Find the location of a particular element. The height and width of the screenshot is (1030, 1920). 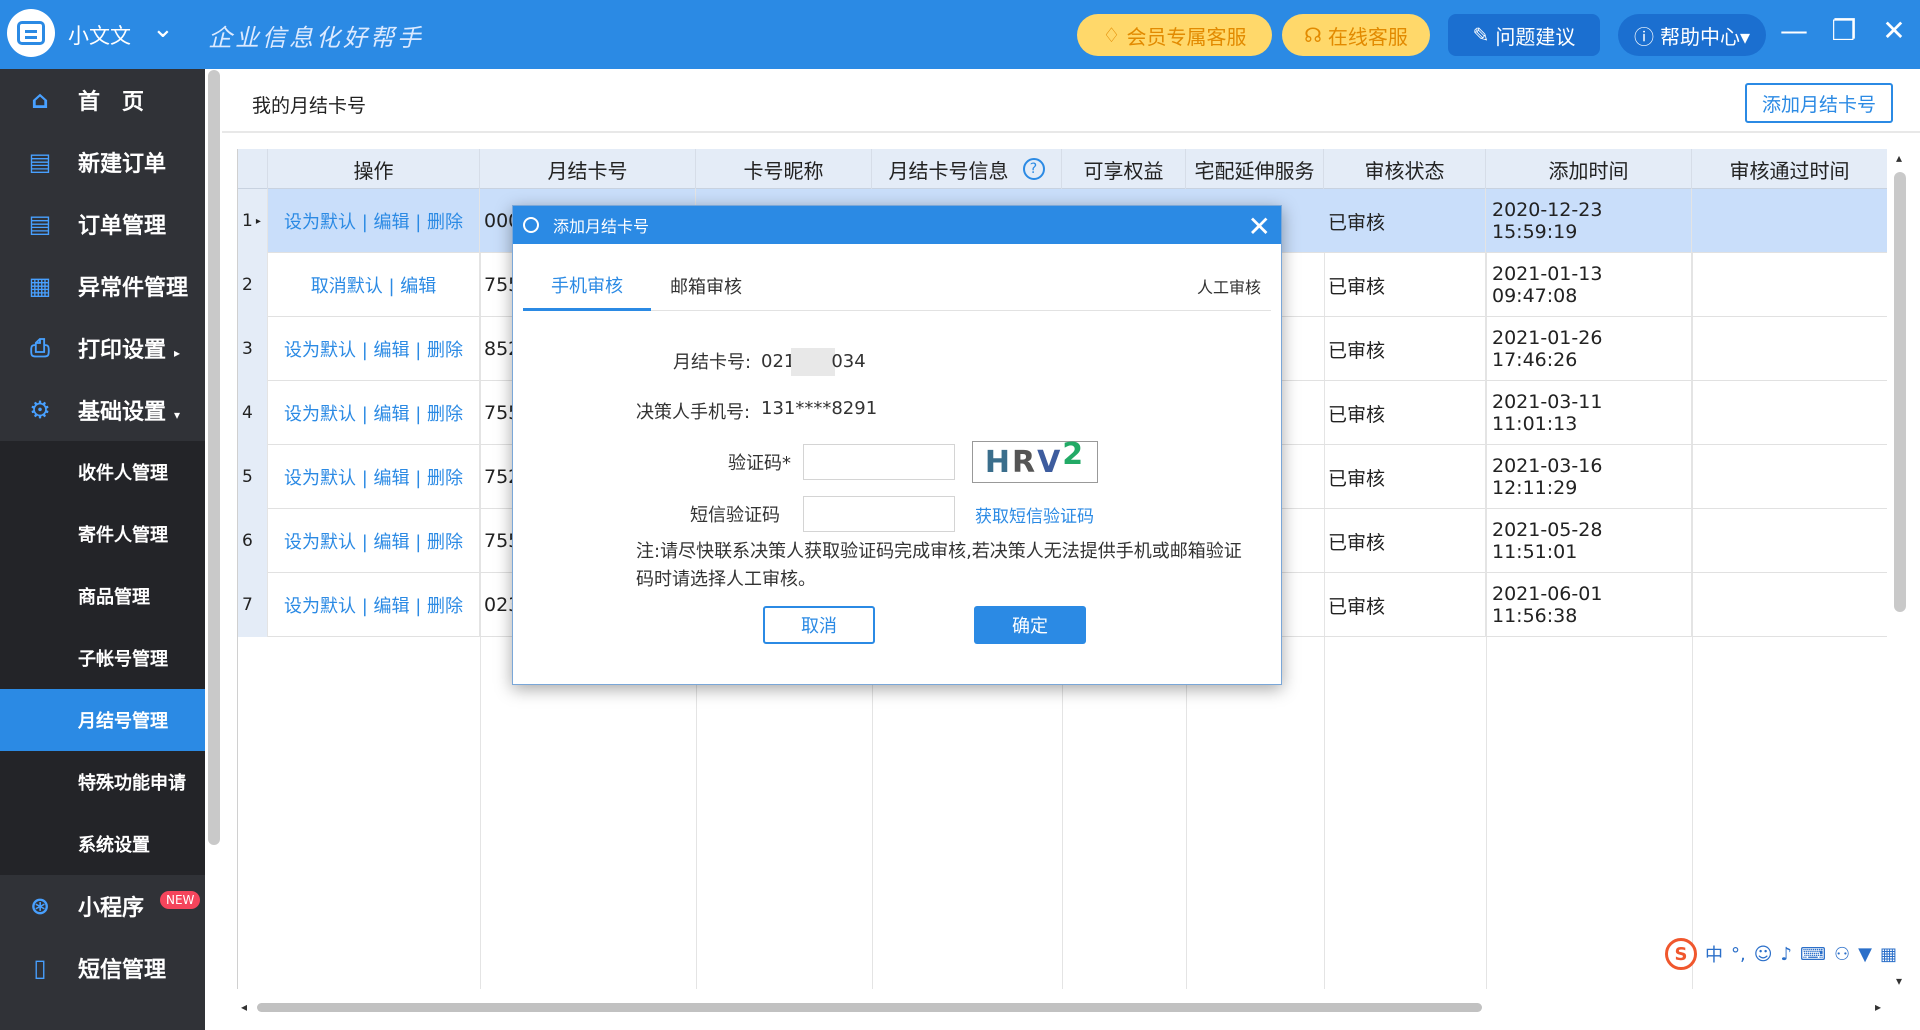

online-service-button: ☊ 在线客服 is located at coordinates (1356, 35).